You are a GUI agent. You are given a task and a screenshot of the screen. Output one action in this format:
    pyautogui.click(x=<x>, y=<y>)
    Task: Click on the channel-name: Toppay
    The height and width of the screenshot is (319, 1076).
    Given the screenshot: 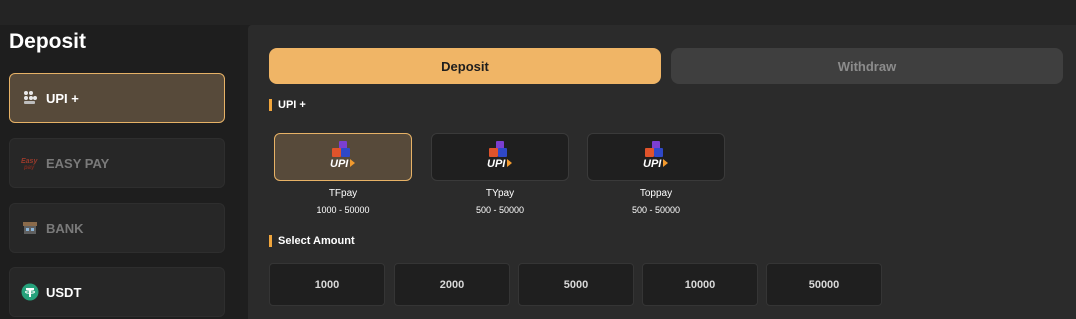 What is the action you would take?
    pyautogui.click(x=656, y=193)
    